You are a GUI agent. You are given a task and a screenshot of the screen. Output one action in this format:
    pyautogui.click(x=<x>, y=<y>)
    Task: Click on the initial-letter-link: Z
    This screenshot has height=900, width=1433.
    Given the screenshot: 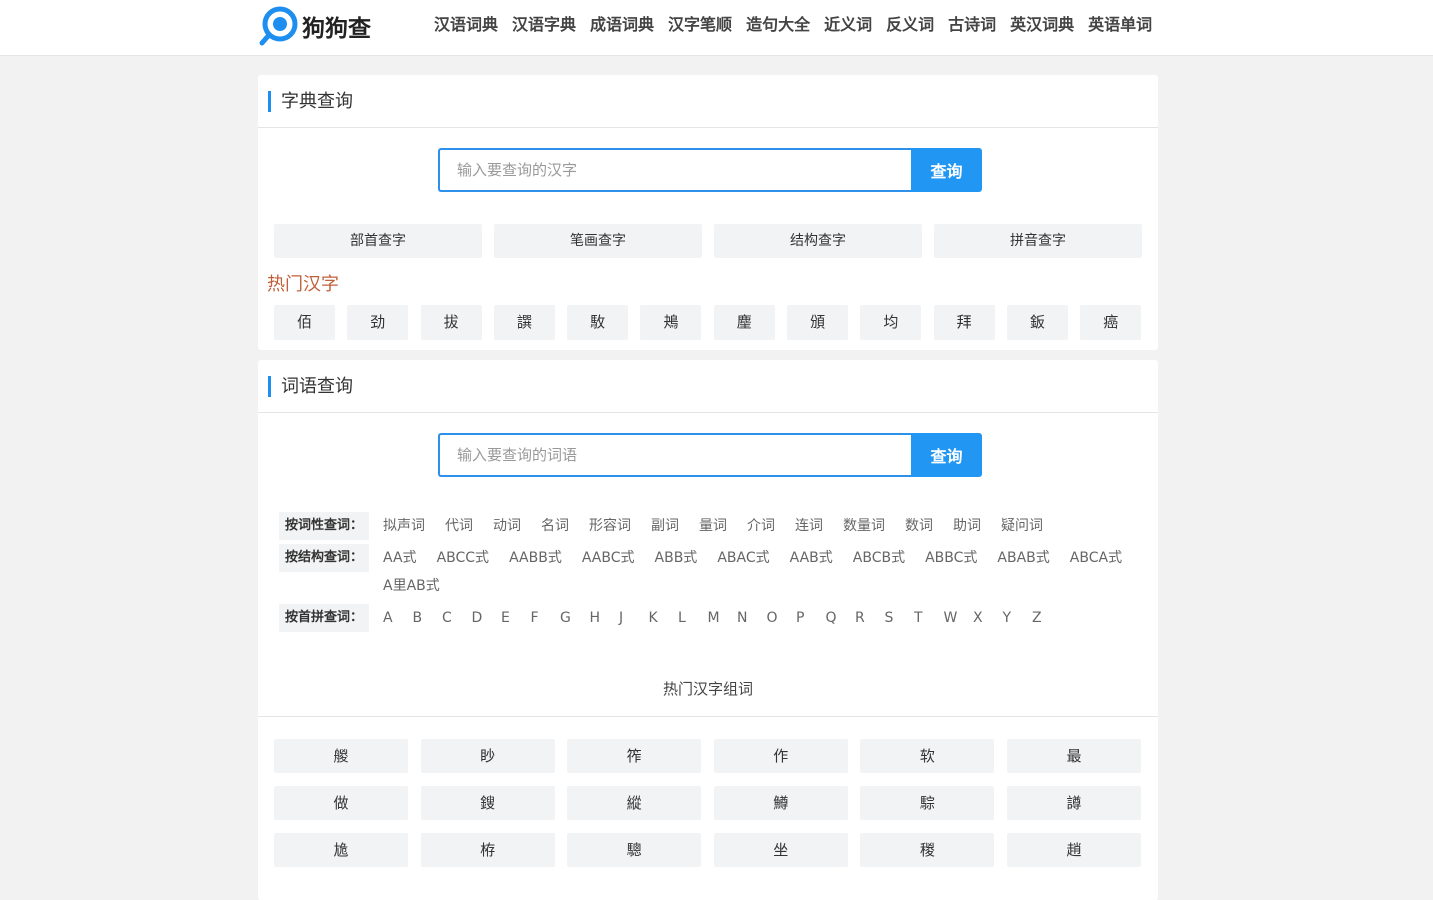 What is the action you would take?
    pyautogui.click(x=1047, y=618)
    